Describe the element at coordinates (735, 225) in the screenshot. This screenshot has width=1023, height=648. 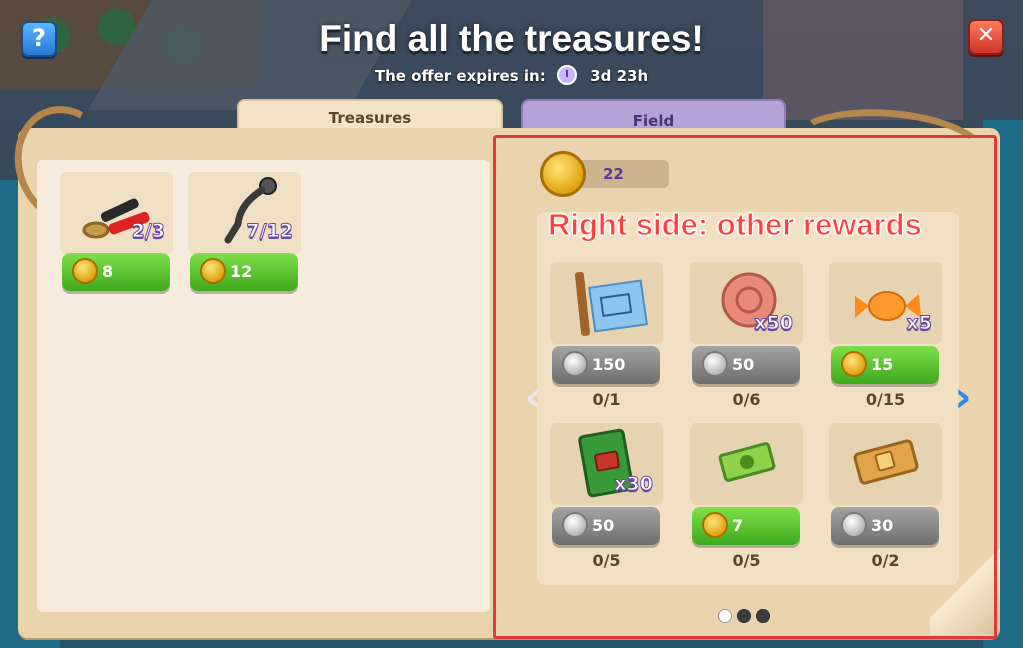
I see `annotation-label: Right side: other rewards` at that location.